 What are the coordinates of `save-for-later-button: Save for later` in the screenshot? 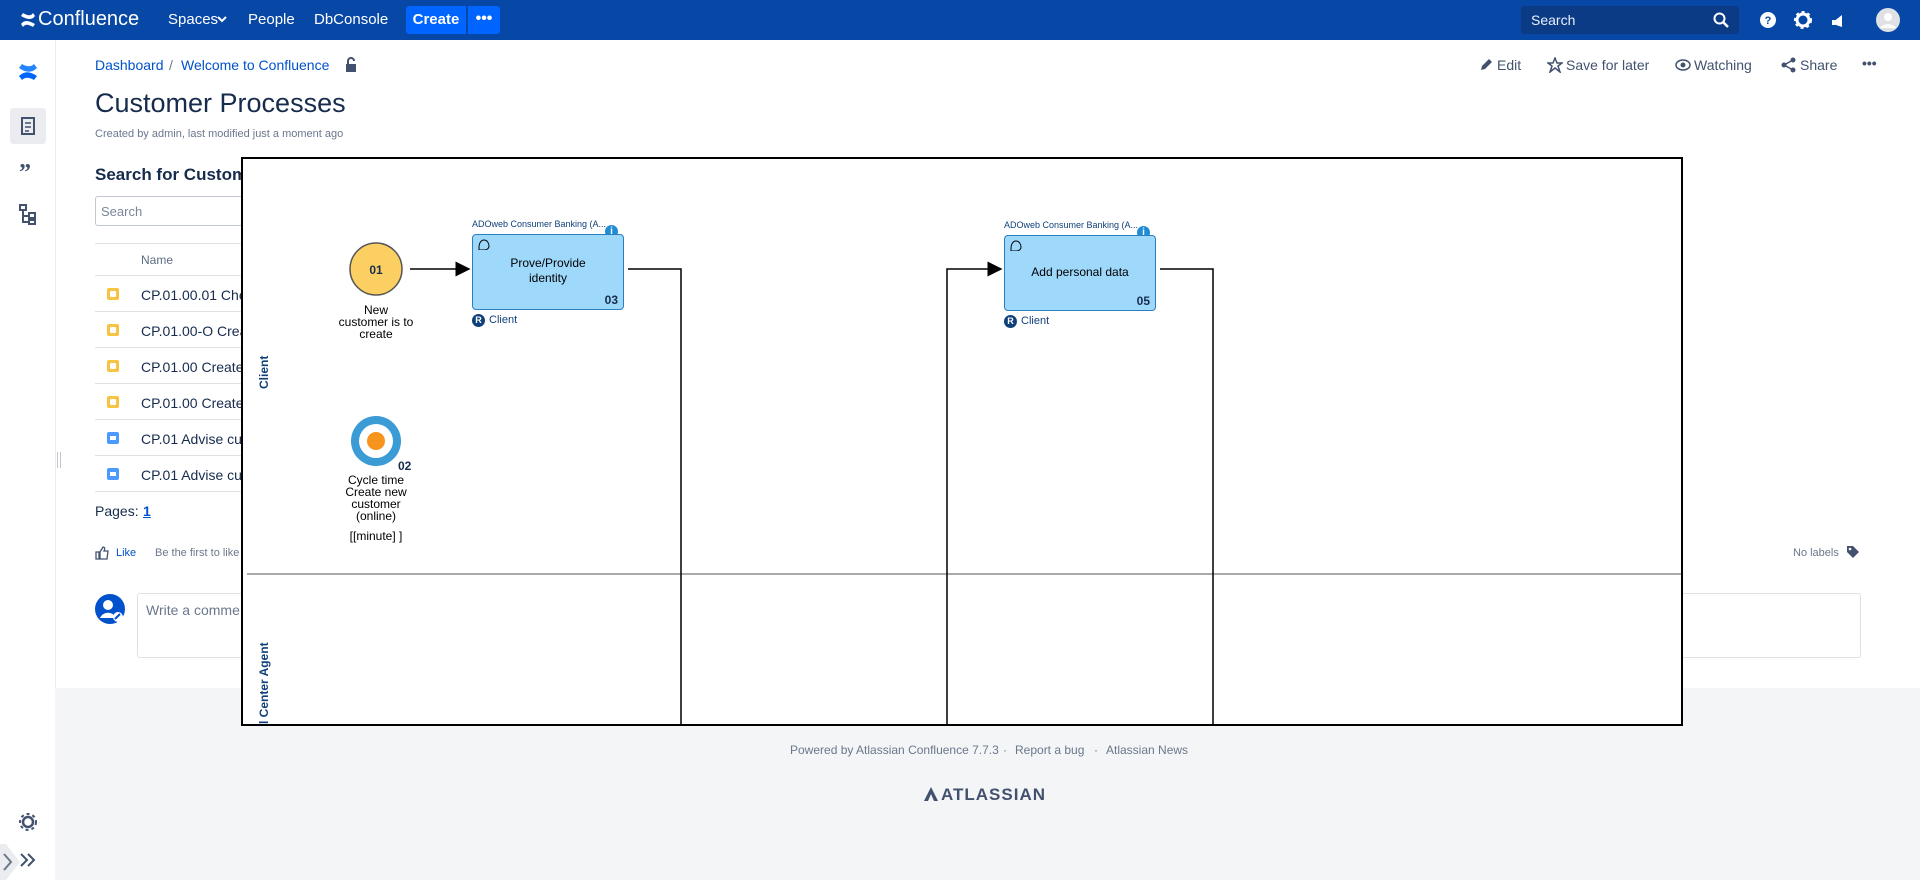 It's located at (1607, 65).